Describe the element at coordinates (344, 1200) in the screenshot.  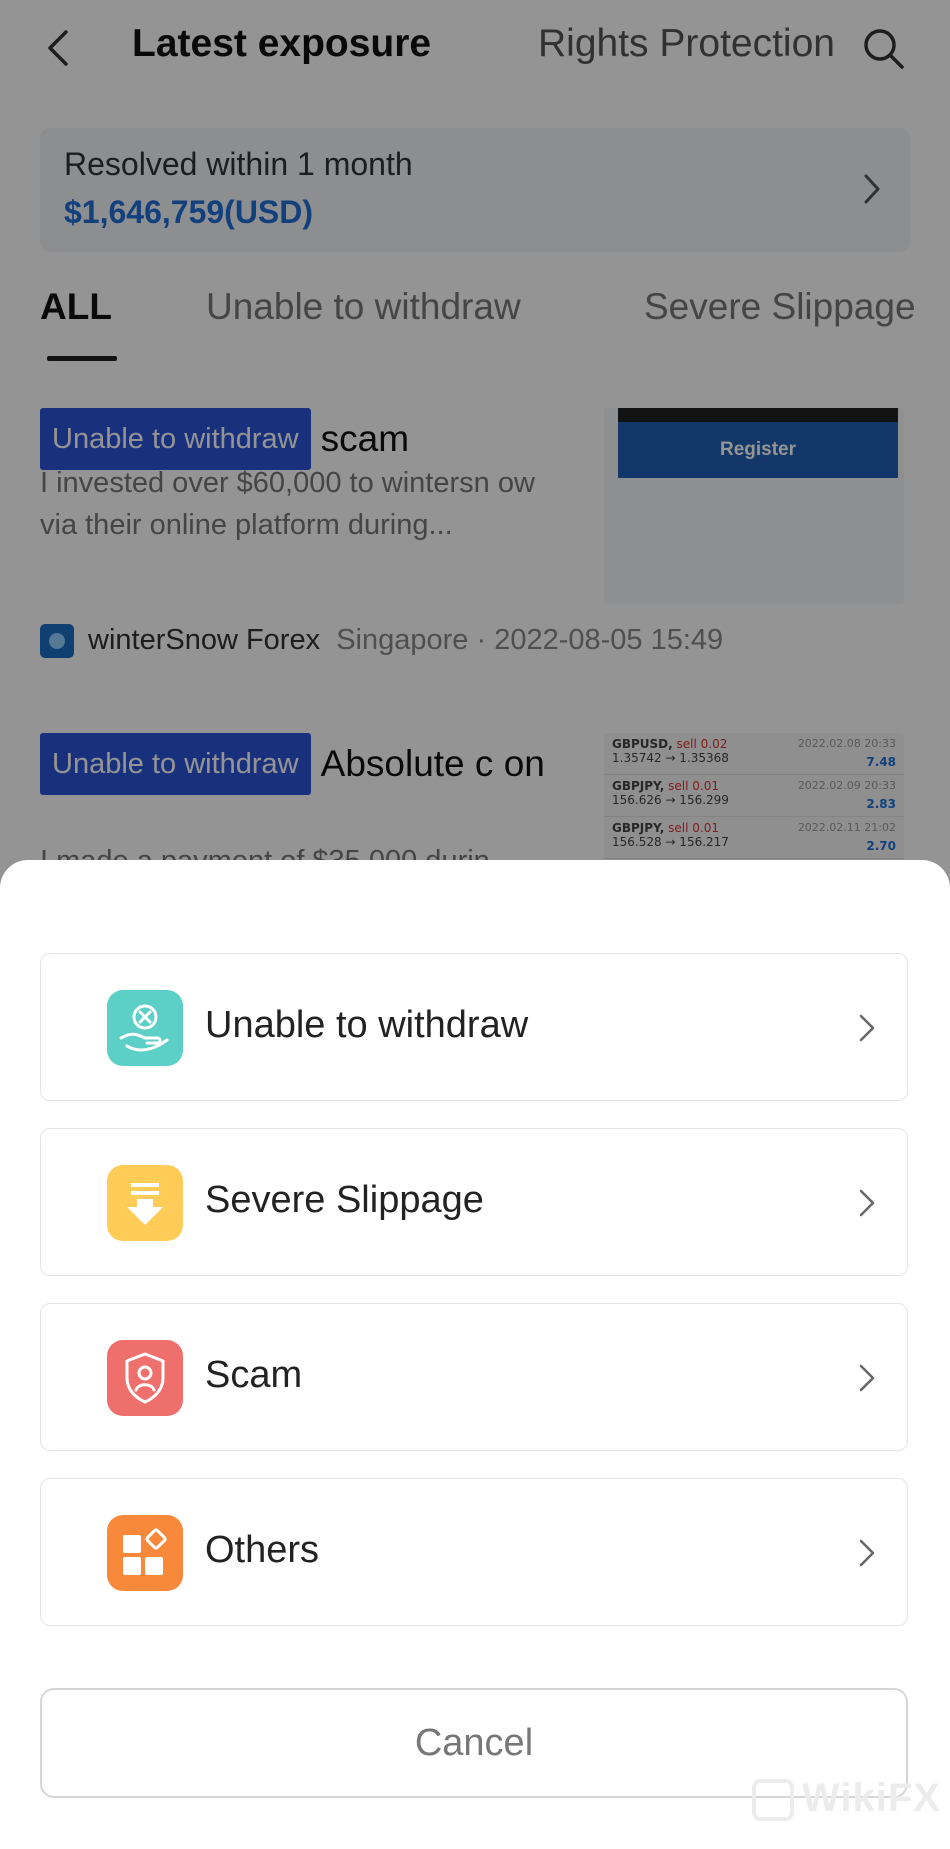
I see `option-label: Severe Slippage` at that location.